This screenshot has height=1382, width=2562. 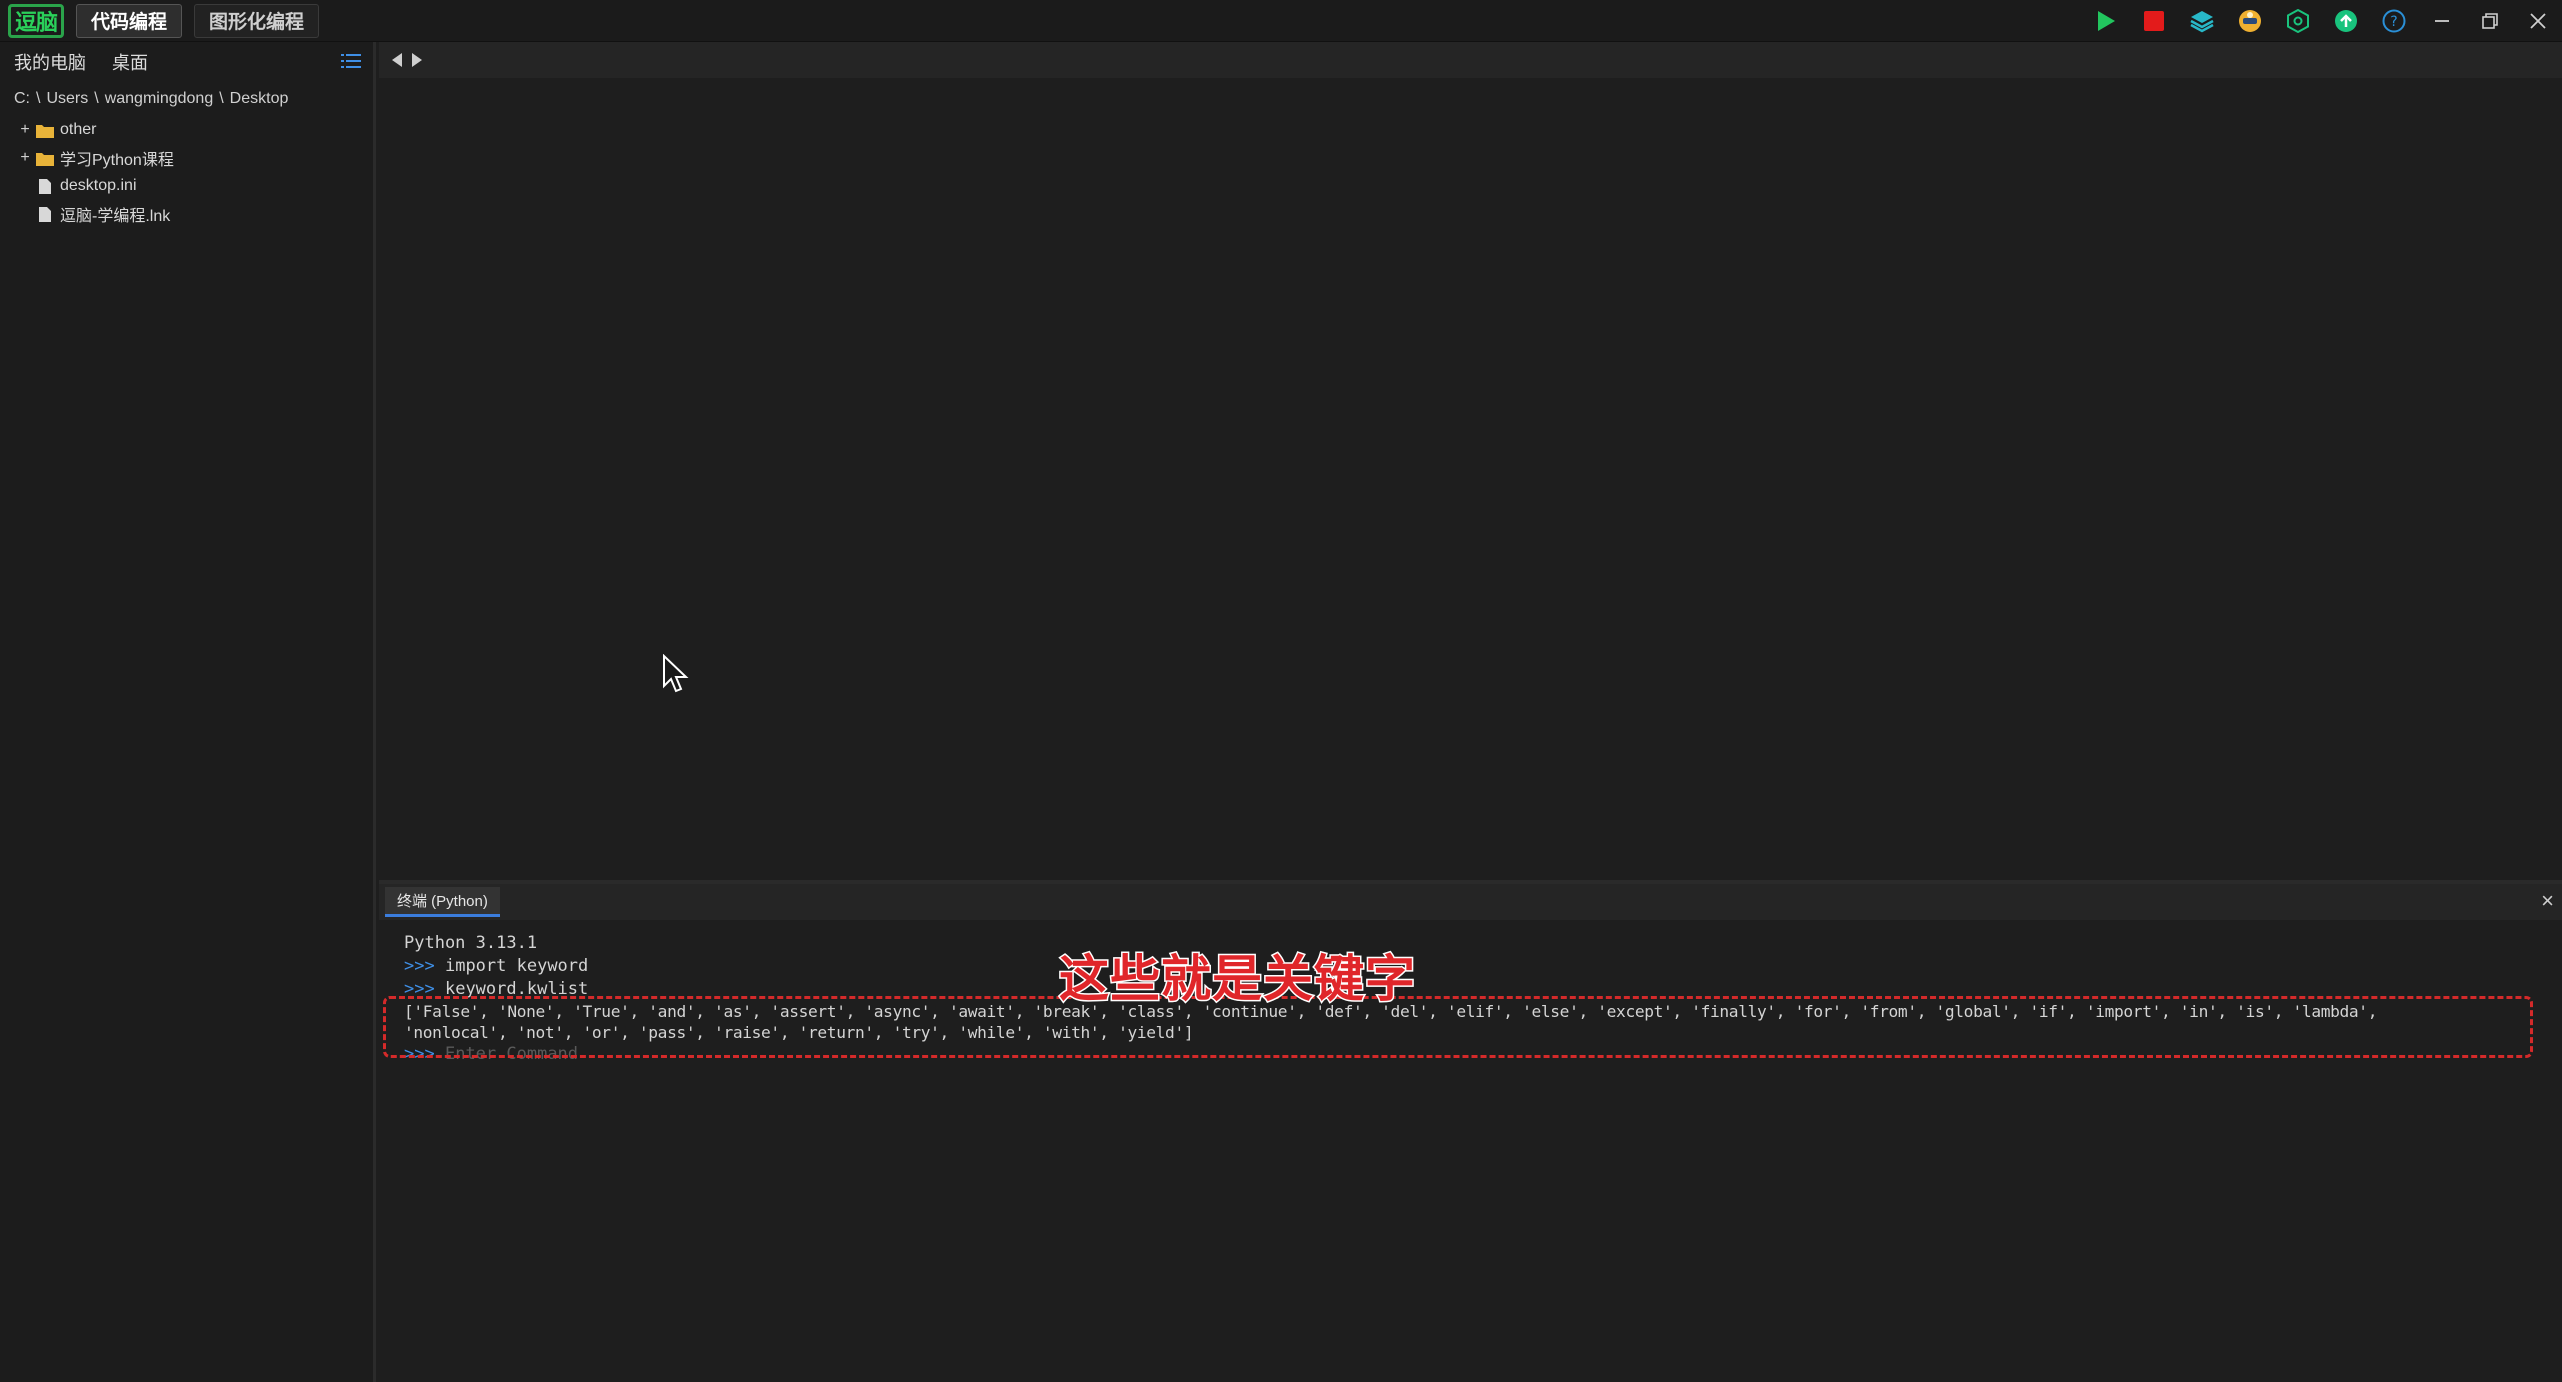 I want to click on run-button, so click(x=2106, y=21).